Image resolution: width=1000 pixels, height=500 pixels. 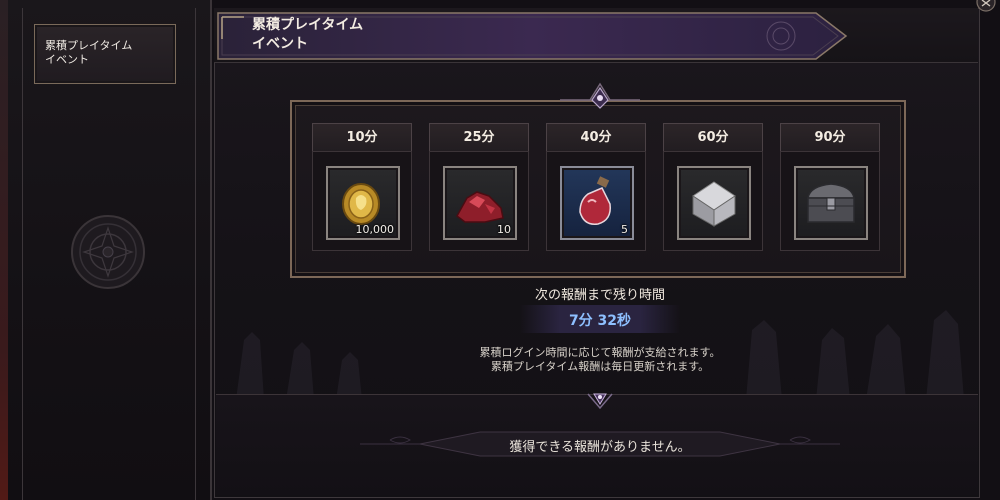 I want to click on reward-time-label: 25分, so click(x=479, y=137).